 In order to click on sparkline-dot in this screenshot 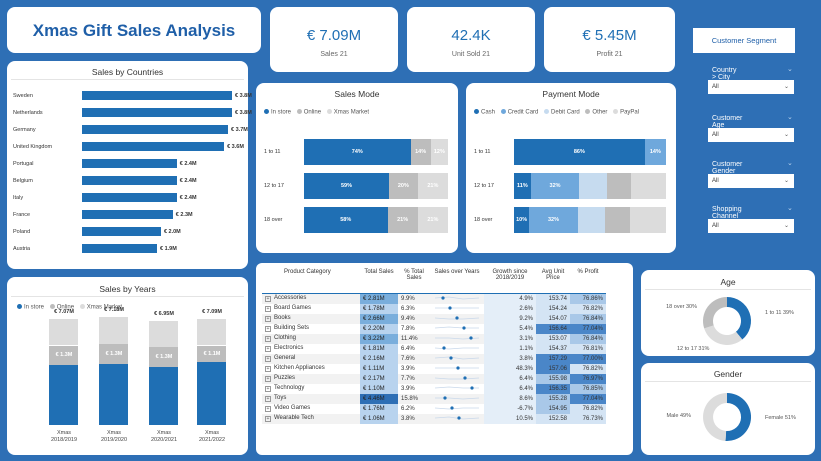, I will do `click(445, 397)`.